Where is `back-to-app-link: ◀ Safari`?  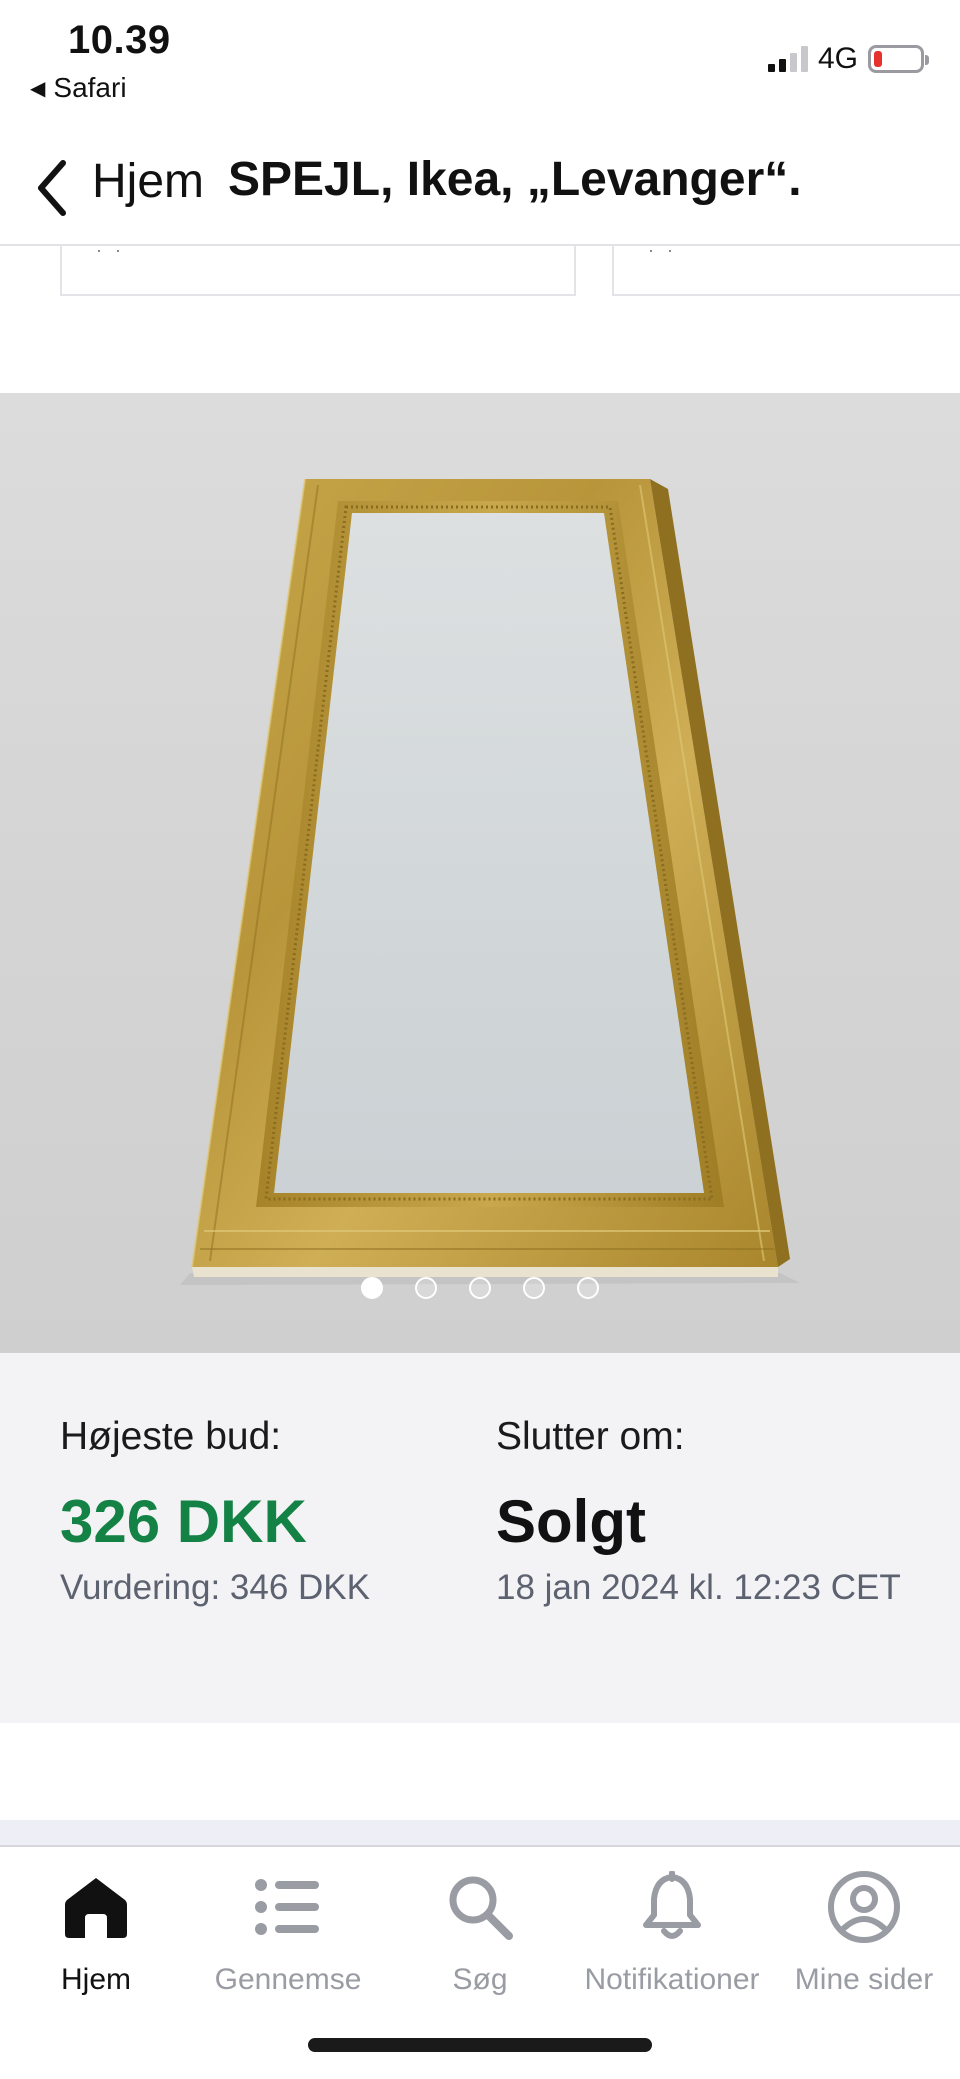
back-to-app-link: ◀ Safari is located at coordinates (78, 88).